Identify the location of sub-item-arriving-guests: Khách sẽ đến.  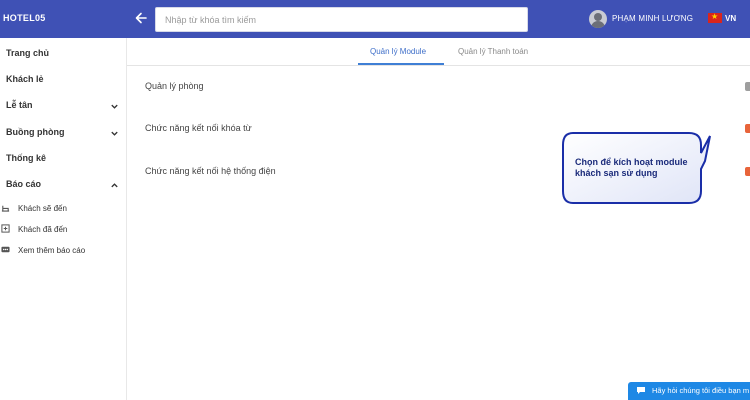
(62, 209).